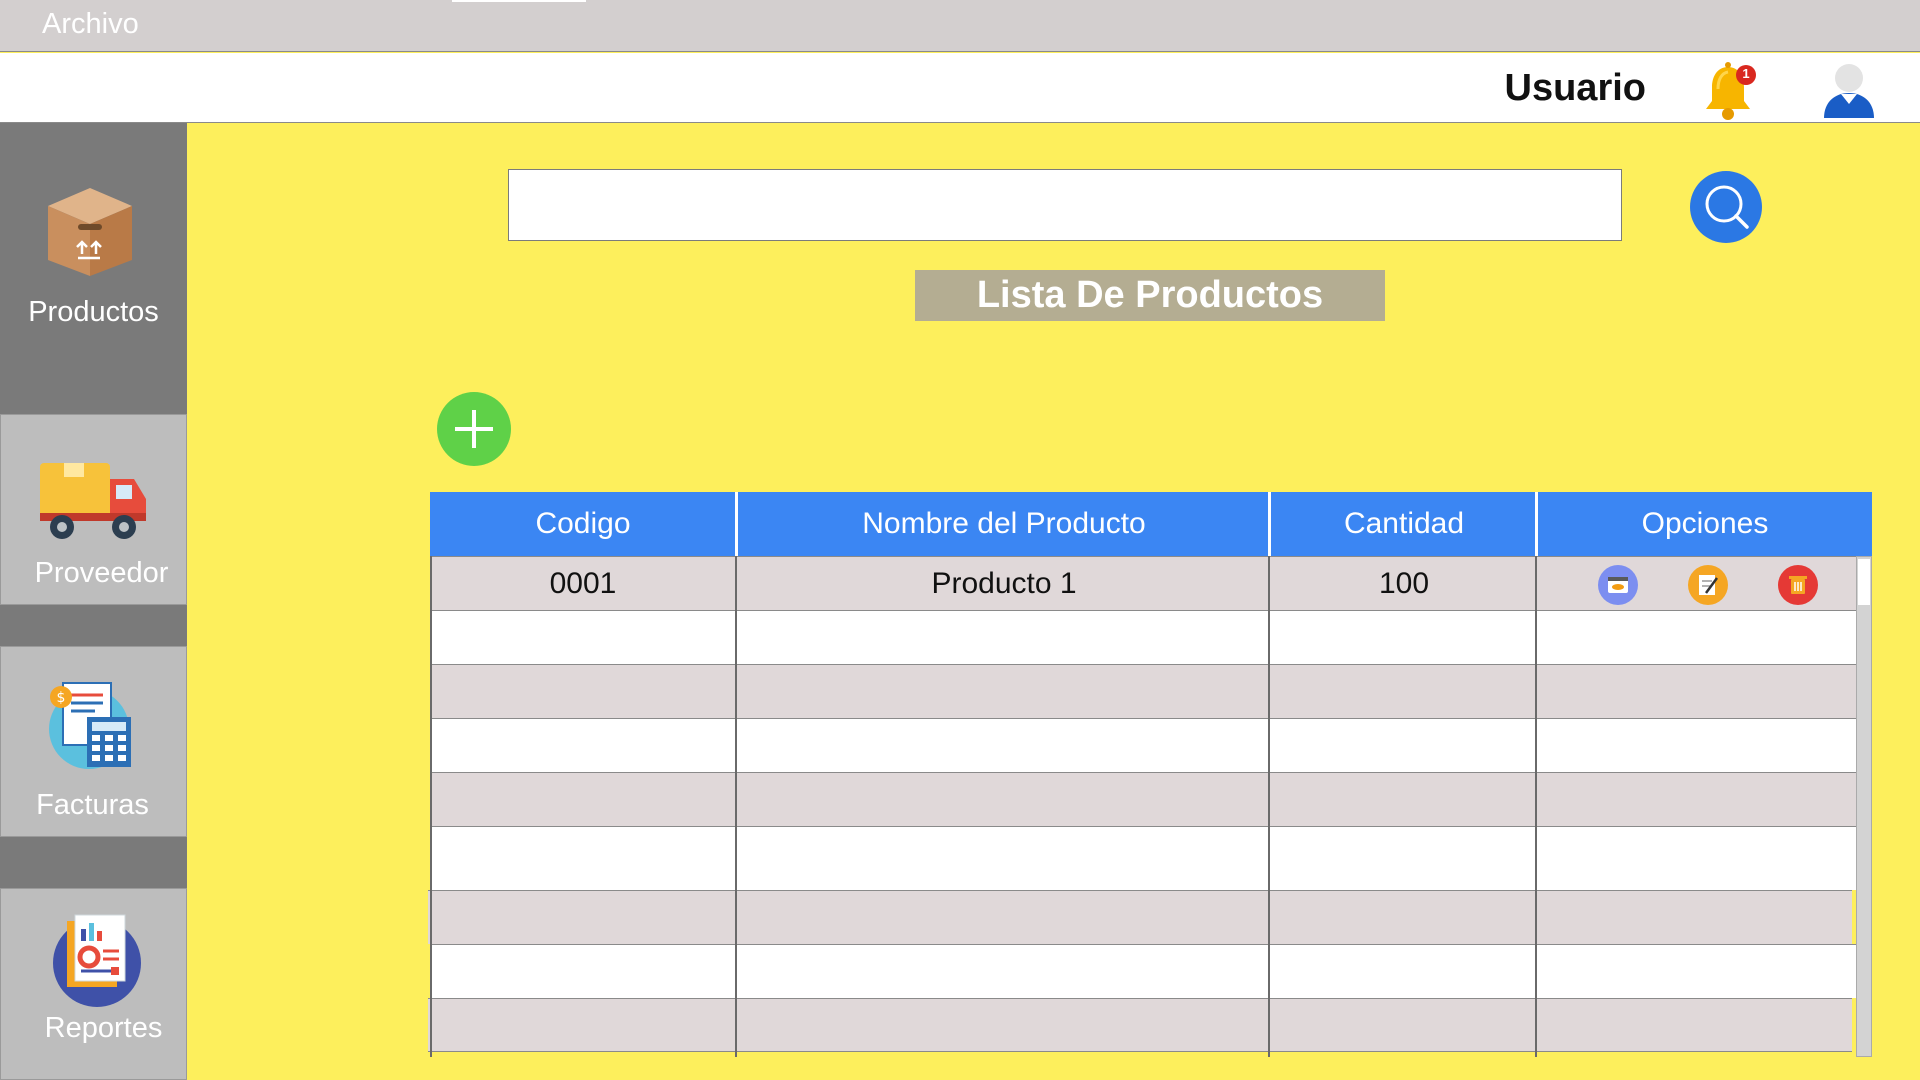 This screenshot has width=1920, height=1080. Describe the element at coordinates (1065, 205) in the screenshot. I see `search-input` at that location.